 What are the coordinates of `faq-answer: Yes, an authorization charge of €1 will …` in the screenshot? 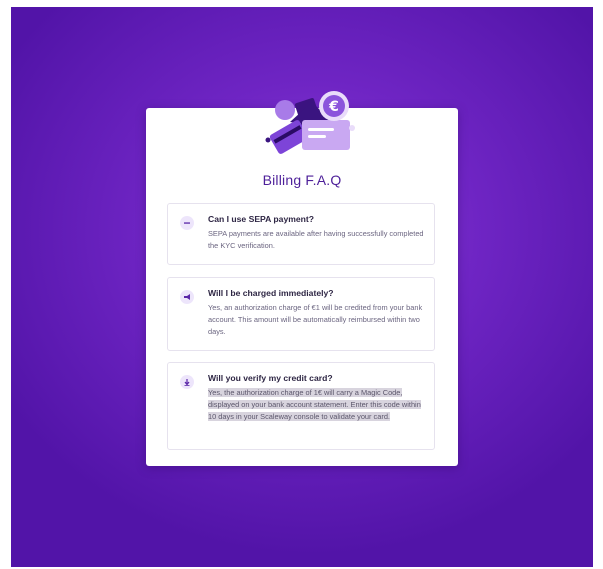 It's located at (315, 319).